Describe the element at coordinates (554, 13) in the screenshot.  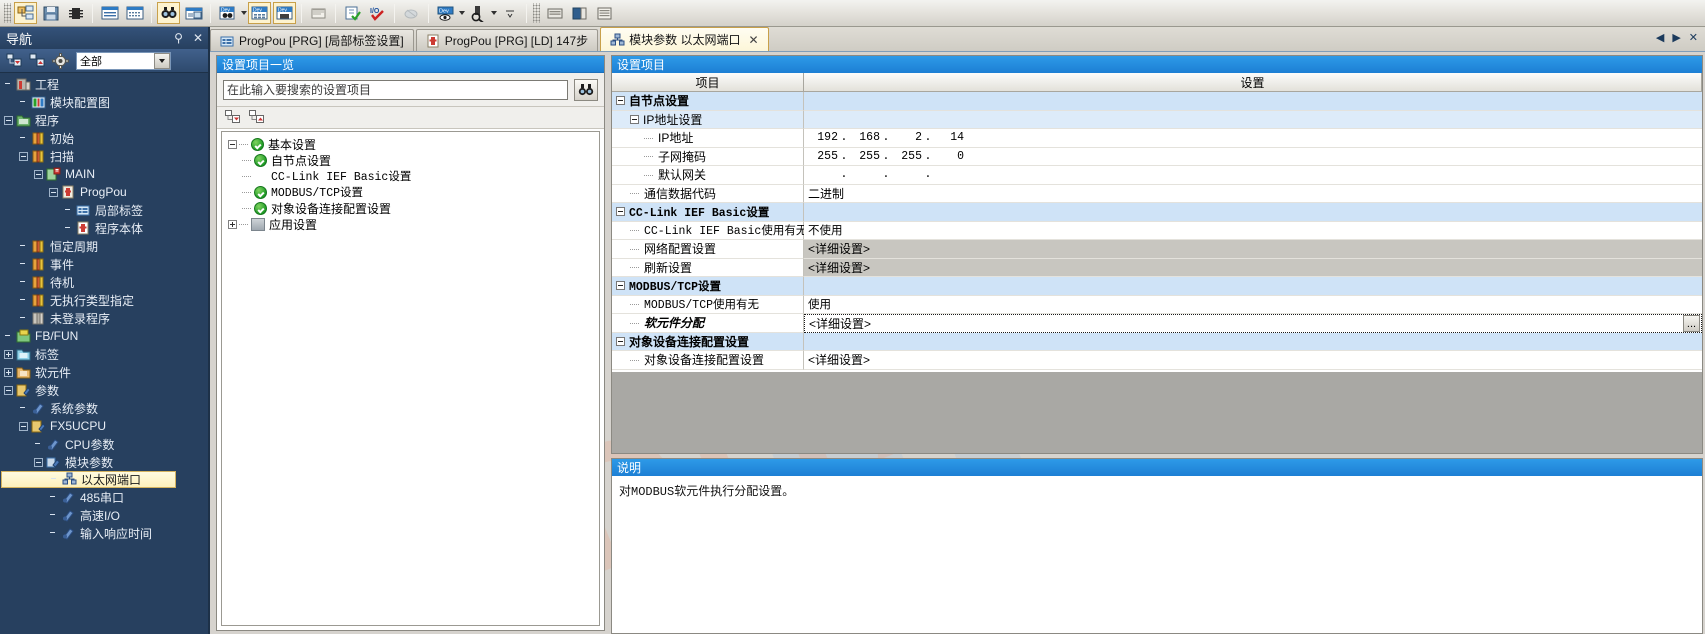
I see `window-tile-icon` at that location.